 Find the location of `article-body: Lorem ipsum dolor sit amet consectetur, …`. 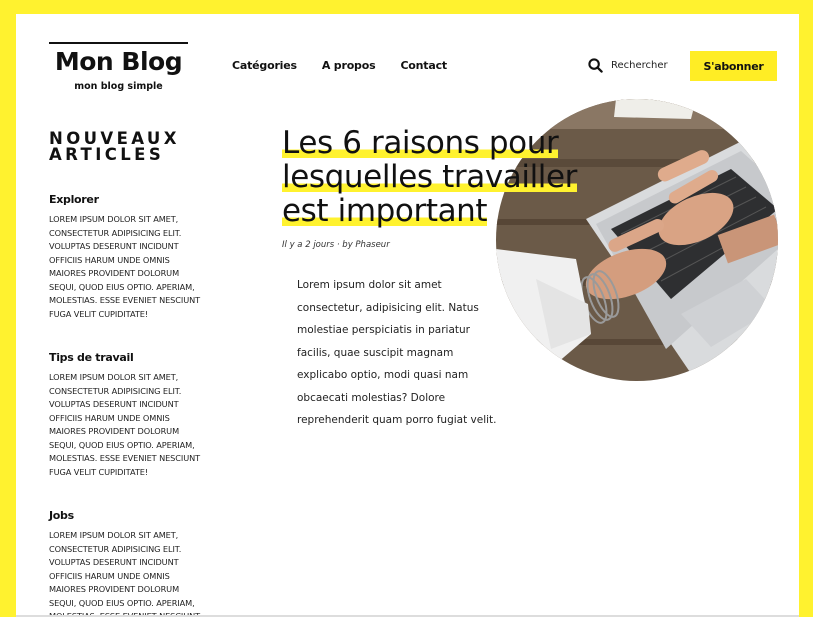

article-body: Lorem ipsum dolor sit amet consectetur, … is located at coordinates (397, 352).